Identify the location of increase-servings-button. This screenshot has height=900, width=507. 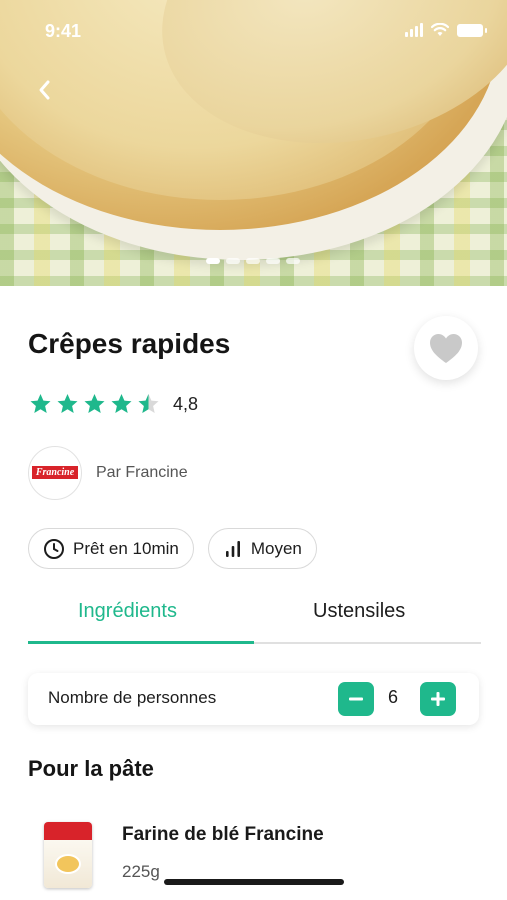
(438, 699).